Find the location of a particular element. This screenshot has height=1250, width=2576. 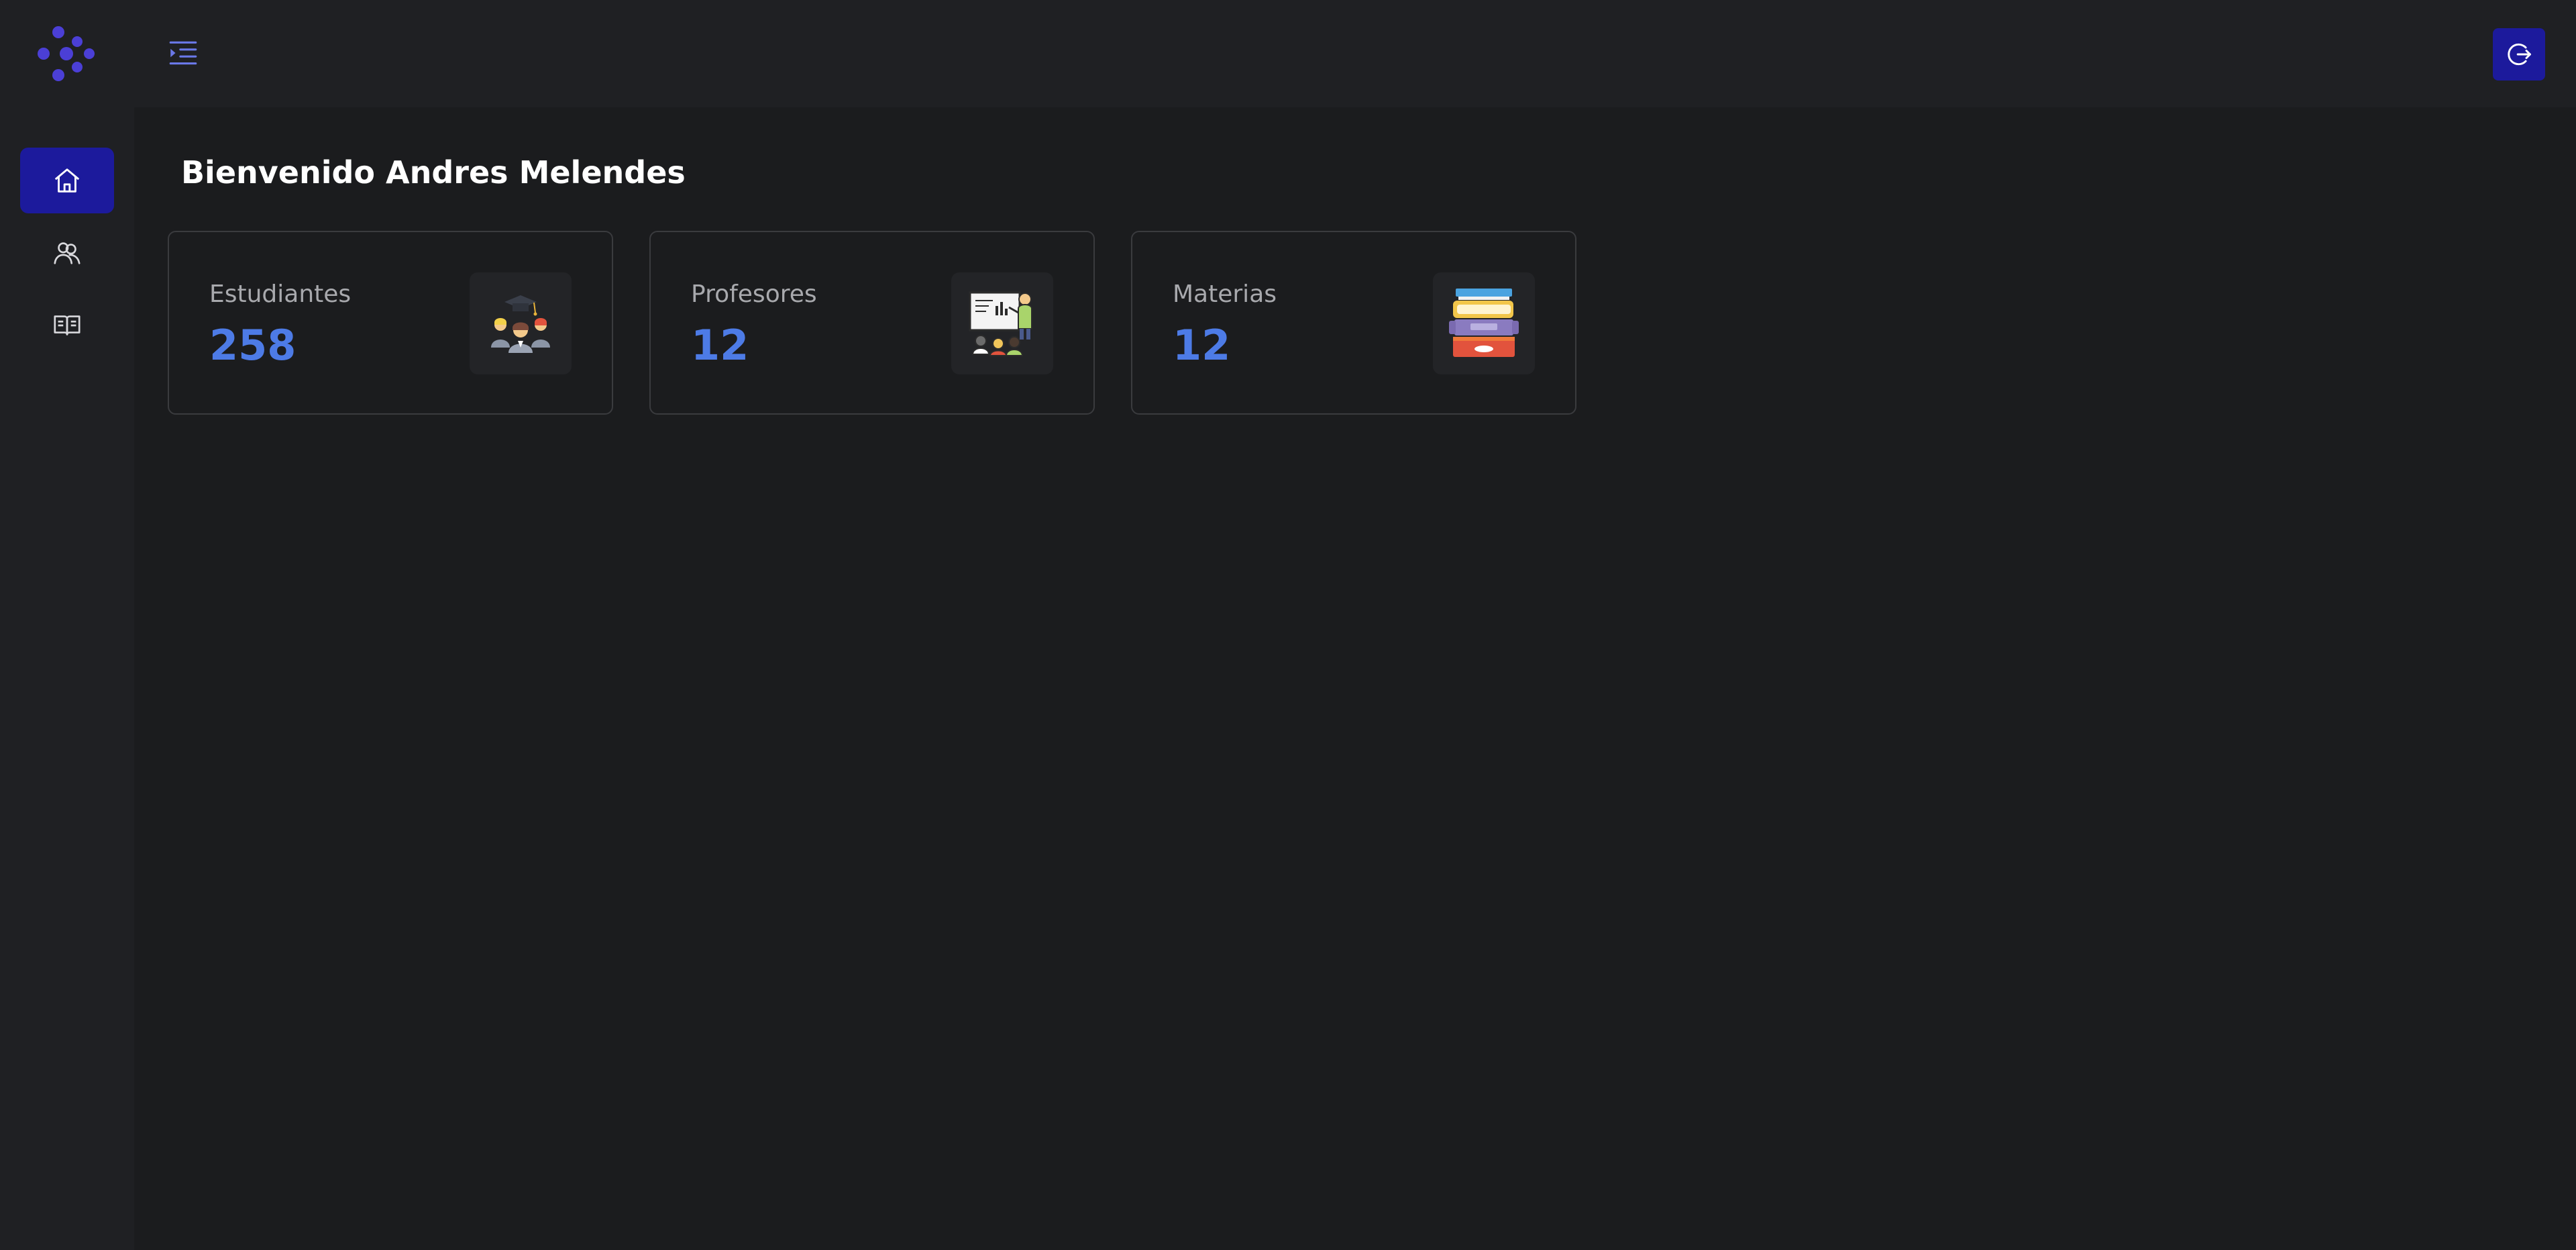

sidebar-item-users is located at coordinates (67, 253).